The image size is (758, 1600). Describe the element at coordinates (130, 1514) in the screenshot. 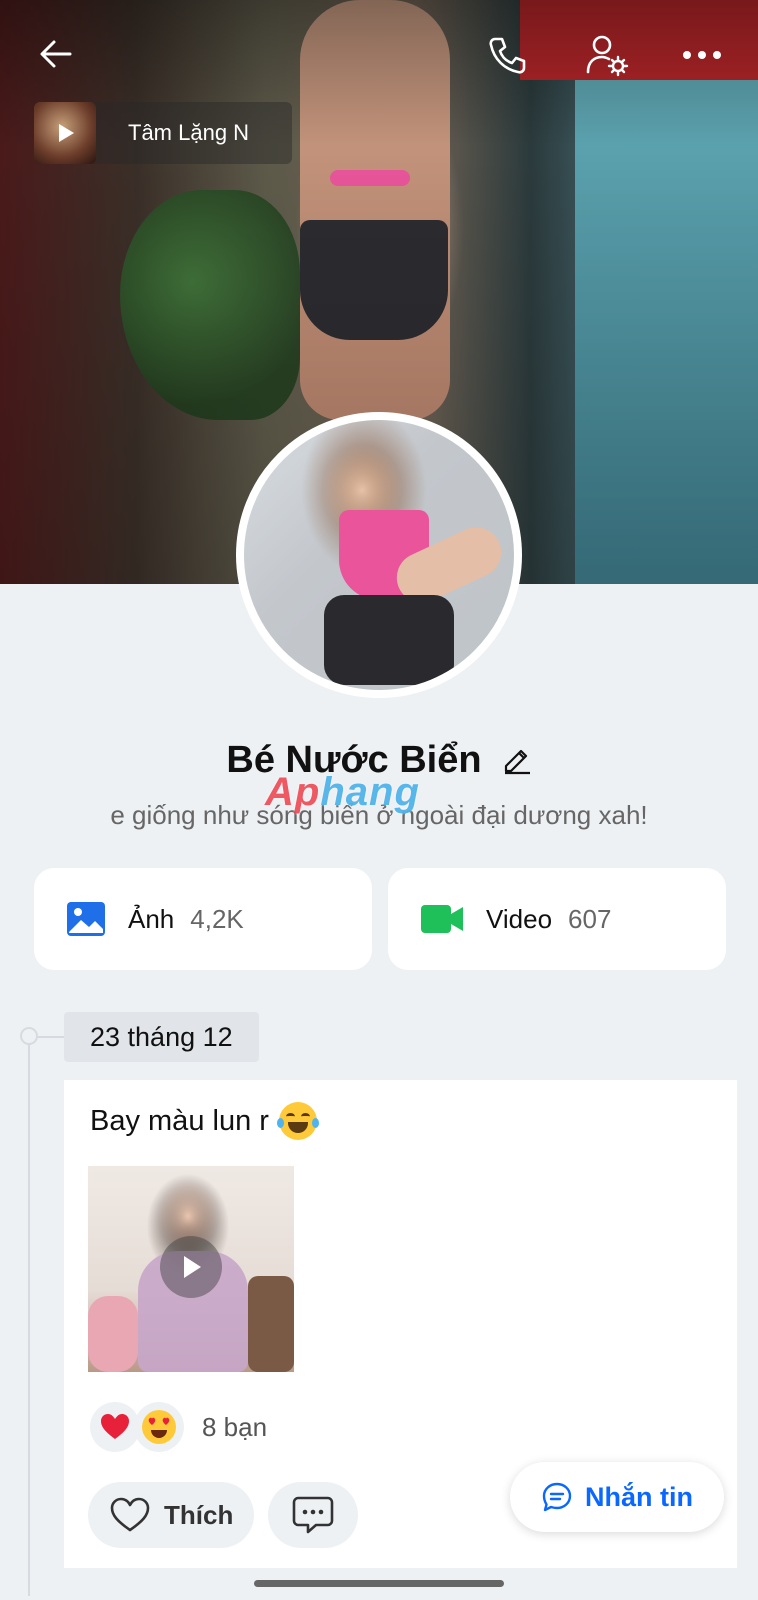

I see `heart-outline-icon` at that location.